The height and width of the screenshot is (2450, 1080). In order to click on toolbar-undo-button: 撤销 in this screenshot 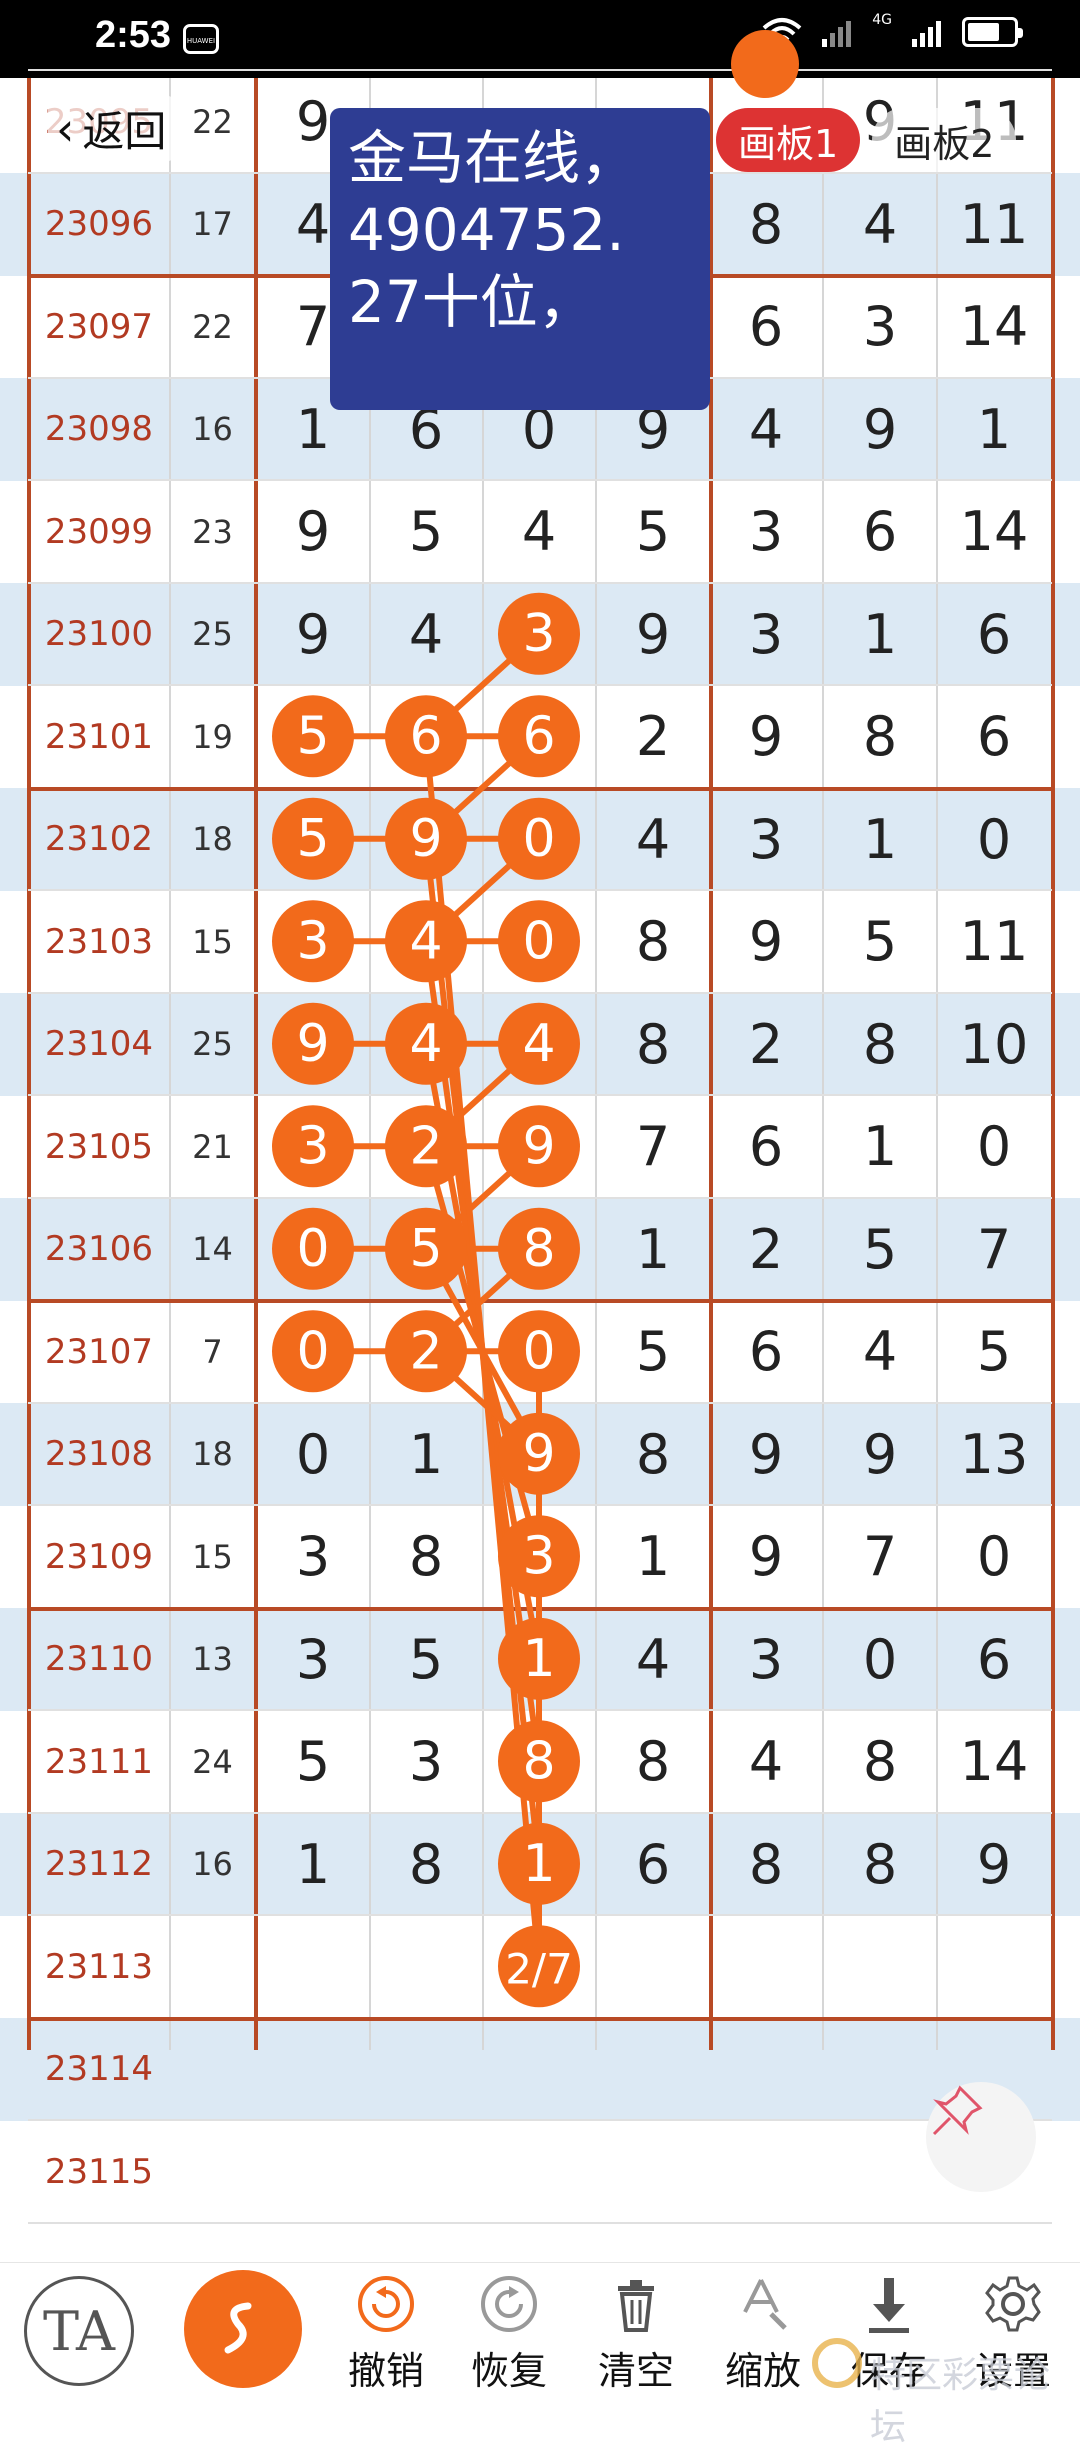, I will do `click(386, 2331)`.